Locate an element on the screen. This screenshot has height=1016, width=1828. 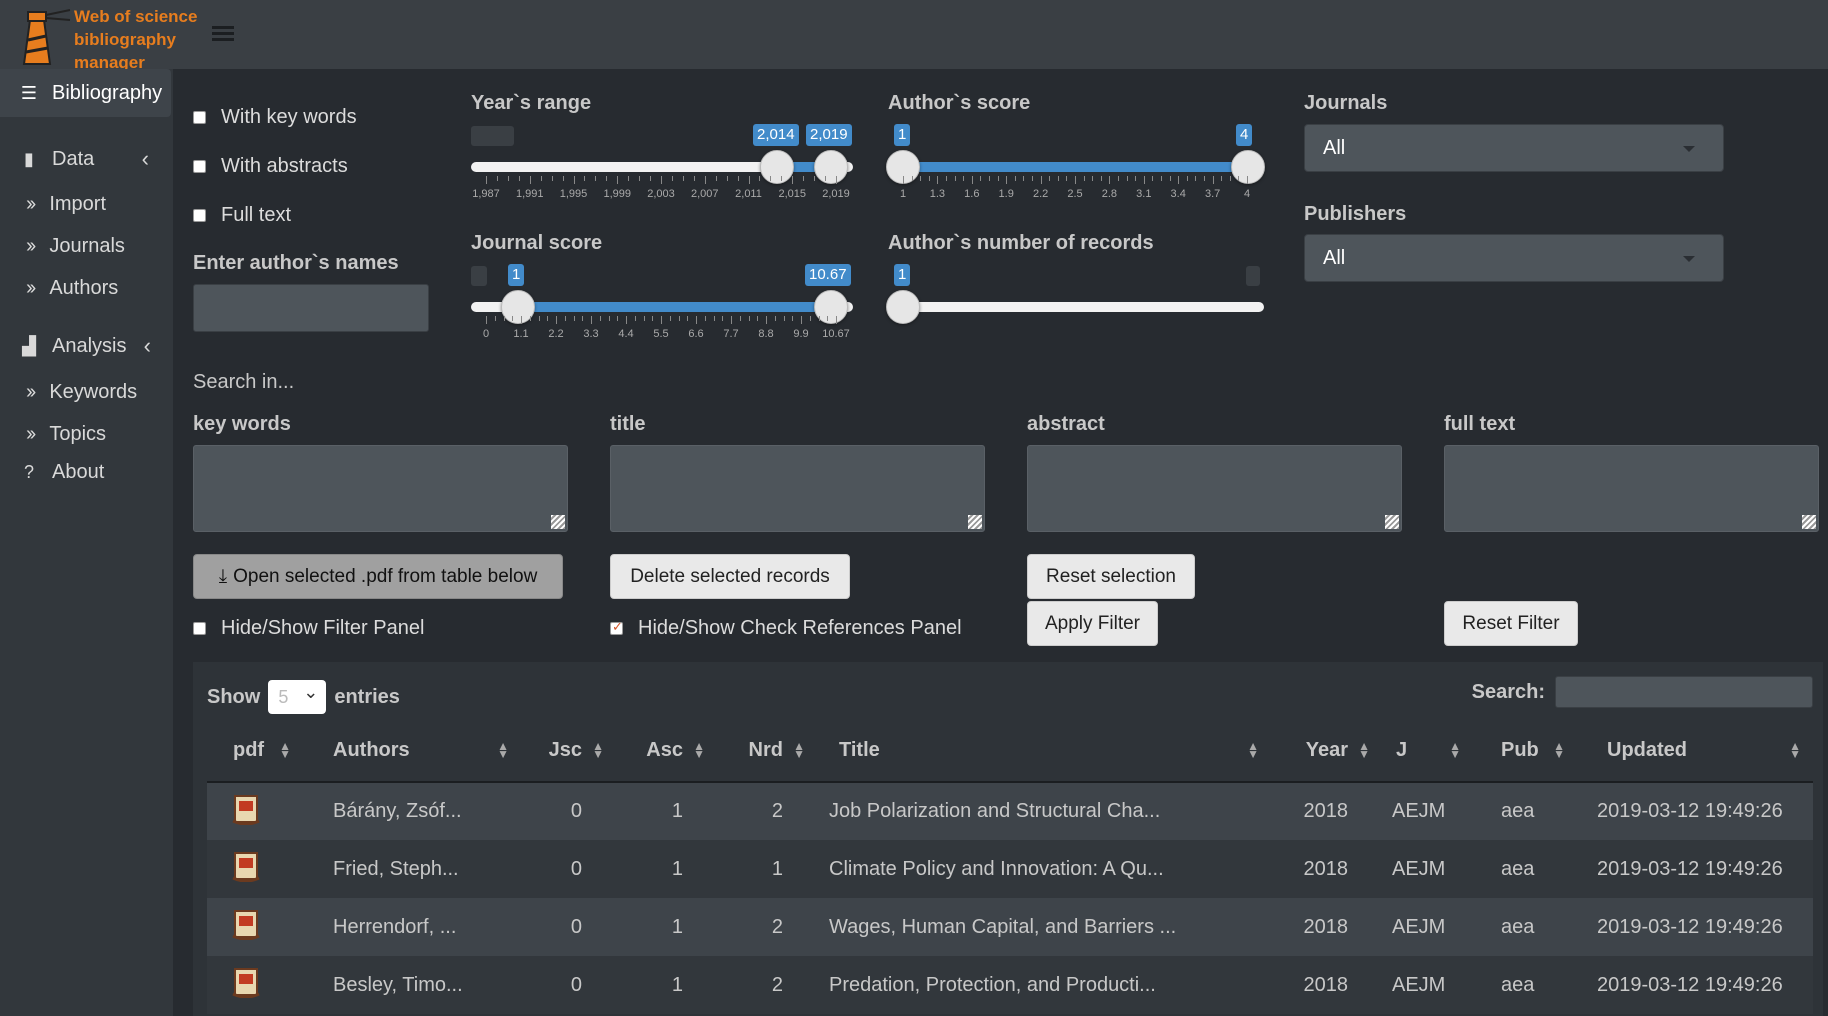
slider-tick-label: 10.67 is located at coordinates (836, 334).